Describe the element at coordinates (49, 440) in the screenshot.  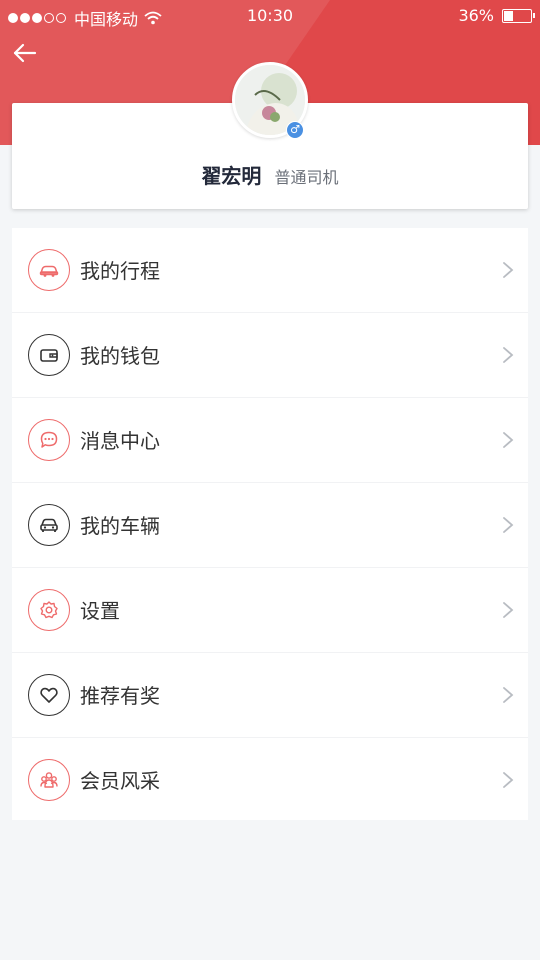
I see `message-icon` at that location.